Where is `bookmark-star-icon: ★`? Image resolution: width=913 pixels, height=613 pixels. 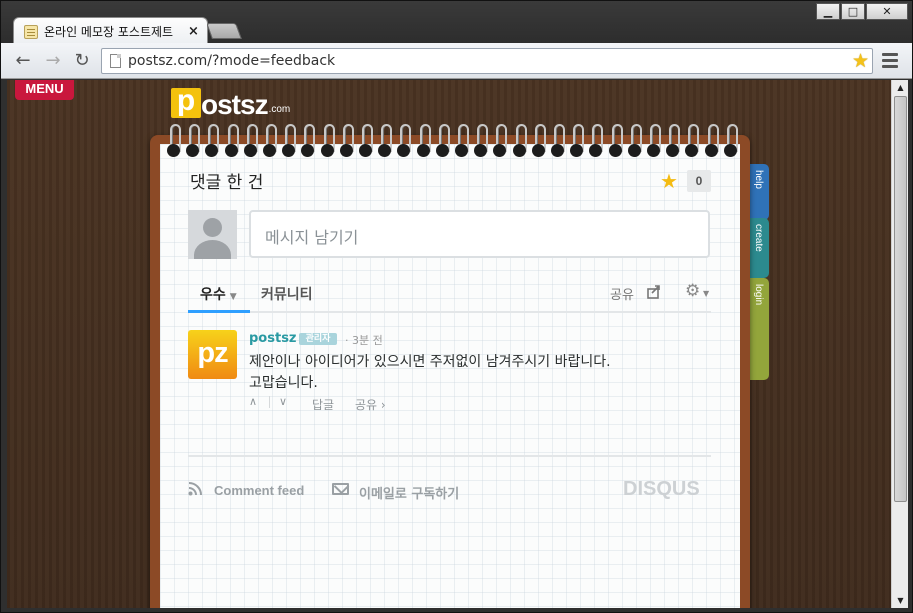 bookmark-star-icon: ★ is located at coordinates (860, 61).